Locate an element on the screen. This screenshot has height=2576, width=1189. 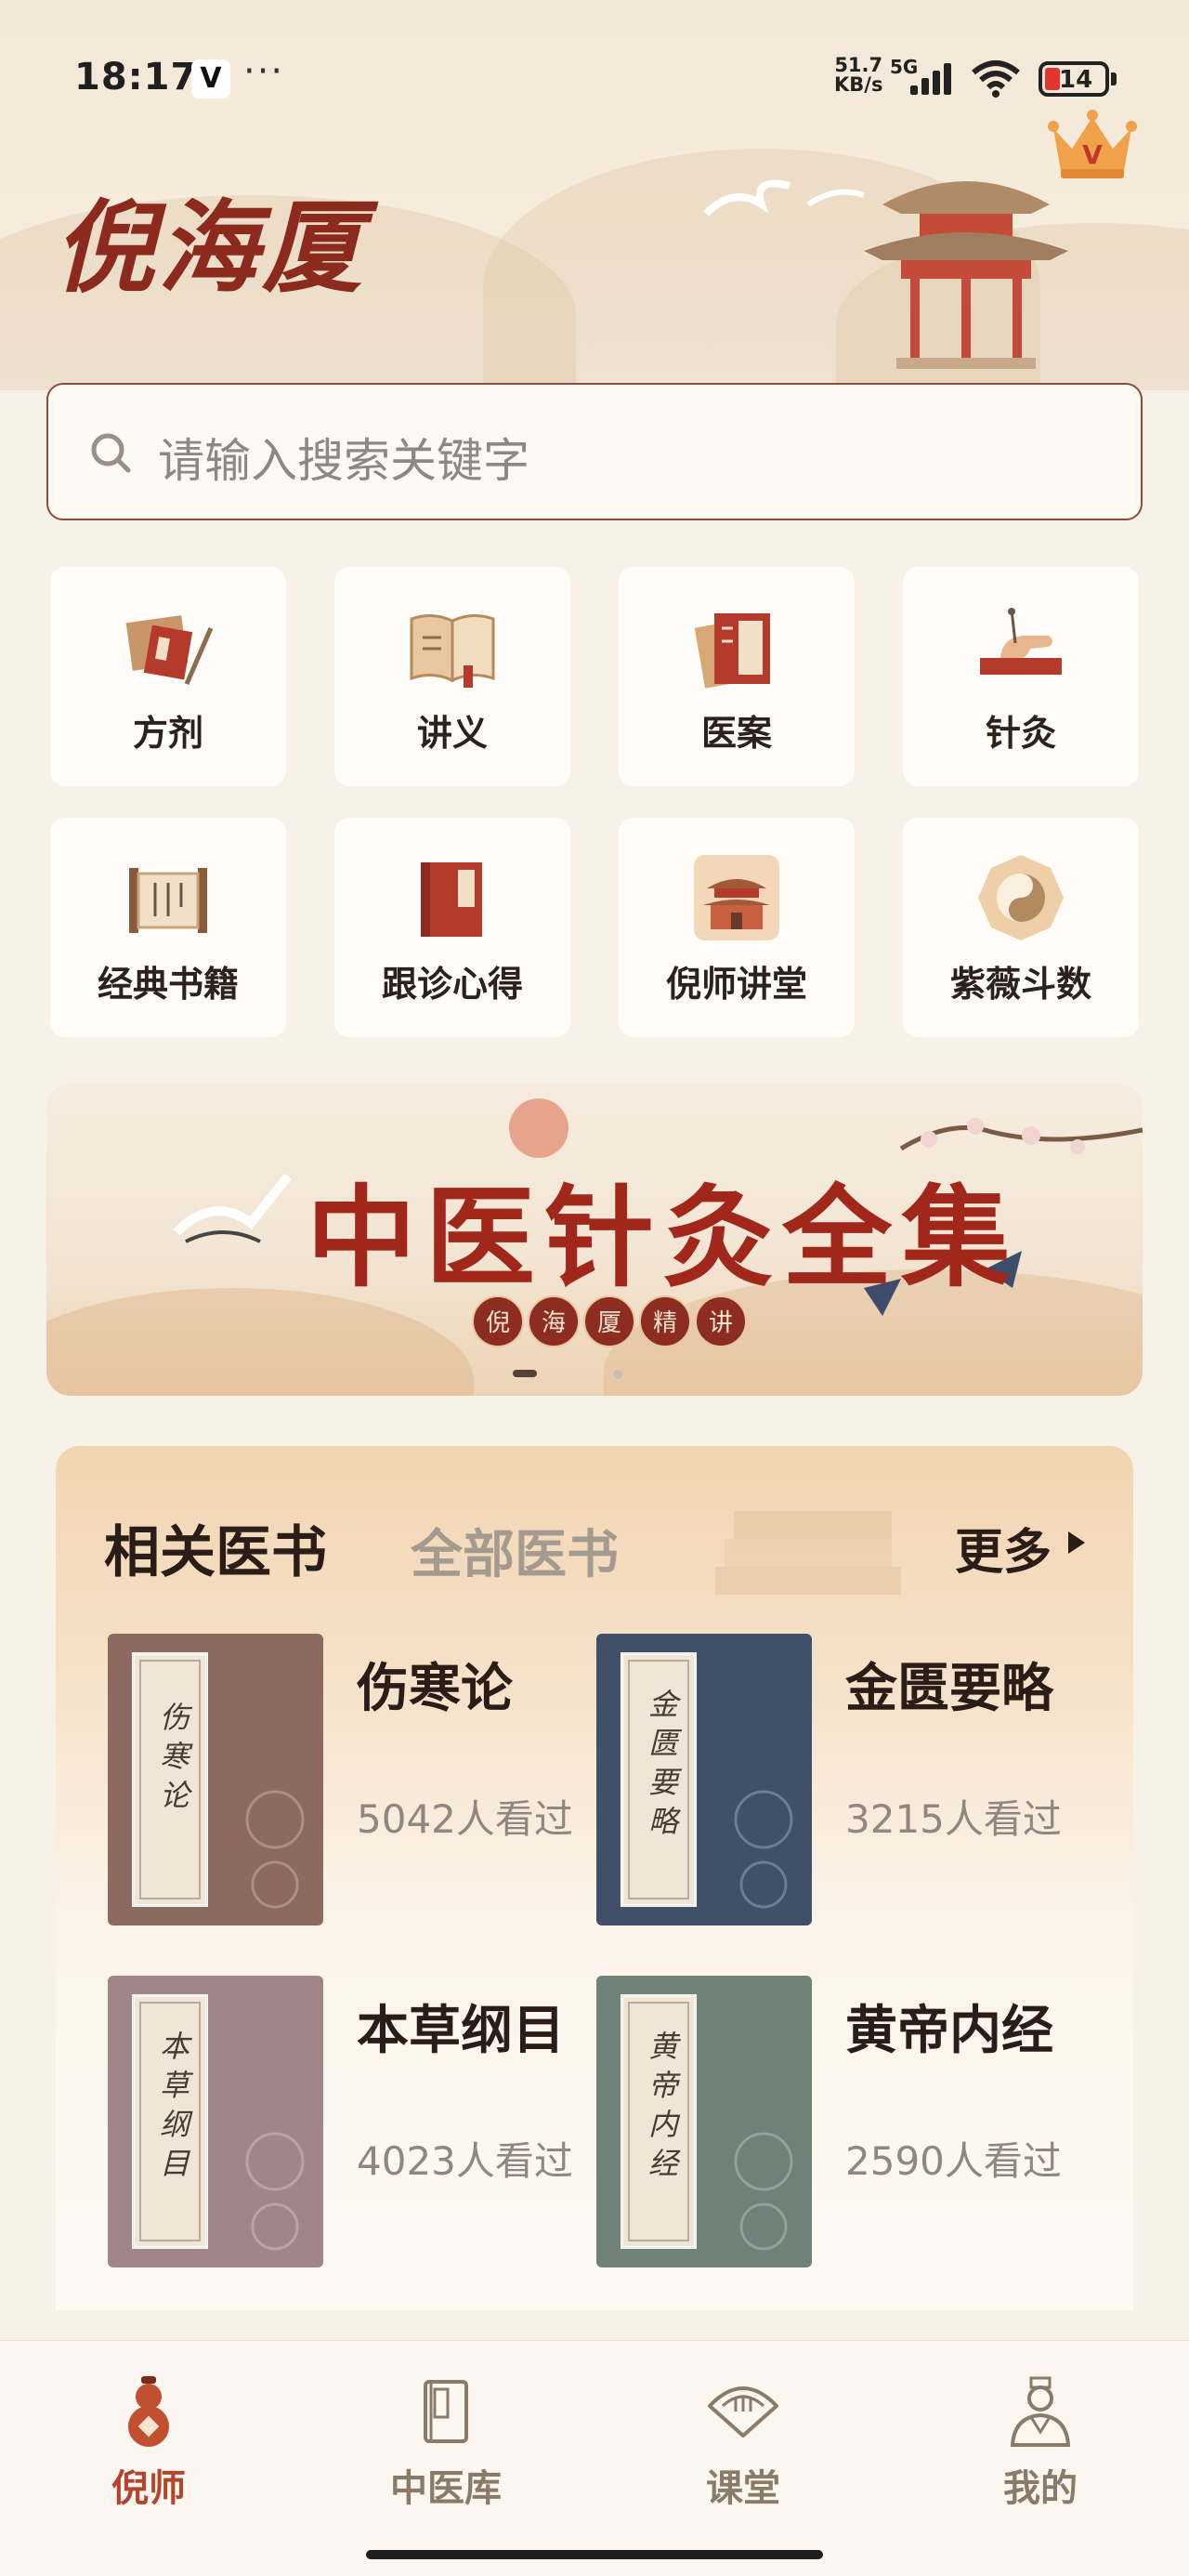
nav-item-library: 中医库 is located at coordinates (446, 2448).